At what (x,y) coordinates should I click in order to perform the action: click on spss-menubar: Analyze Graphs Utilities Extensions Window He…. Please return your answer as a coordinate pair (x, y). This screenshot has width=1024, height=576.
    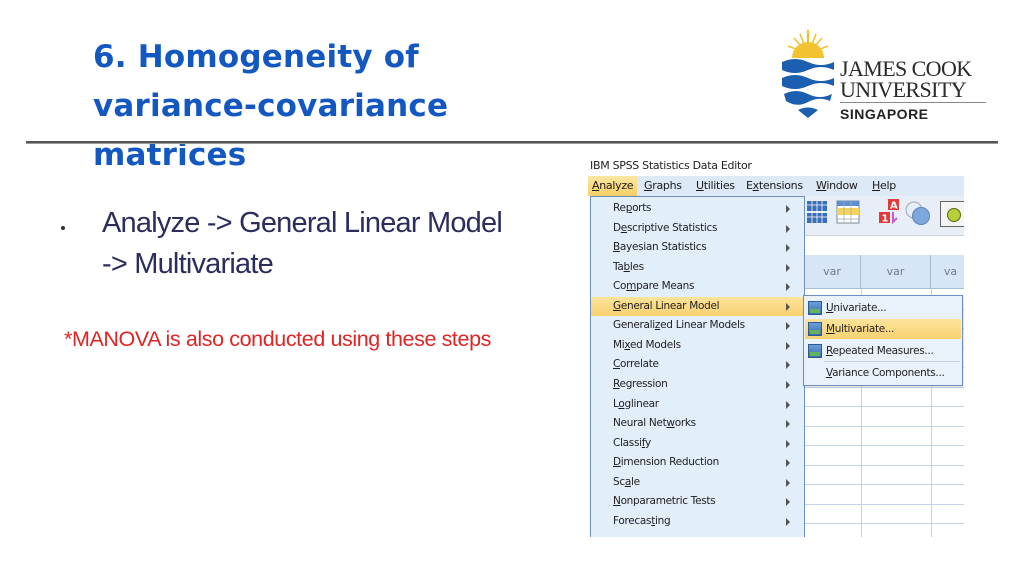
    Looking at the image, I should click on (776, 186).